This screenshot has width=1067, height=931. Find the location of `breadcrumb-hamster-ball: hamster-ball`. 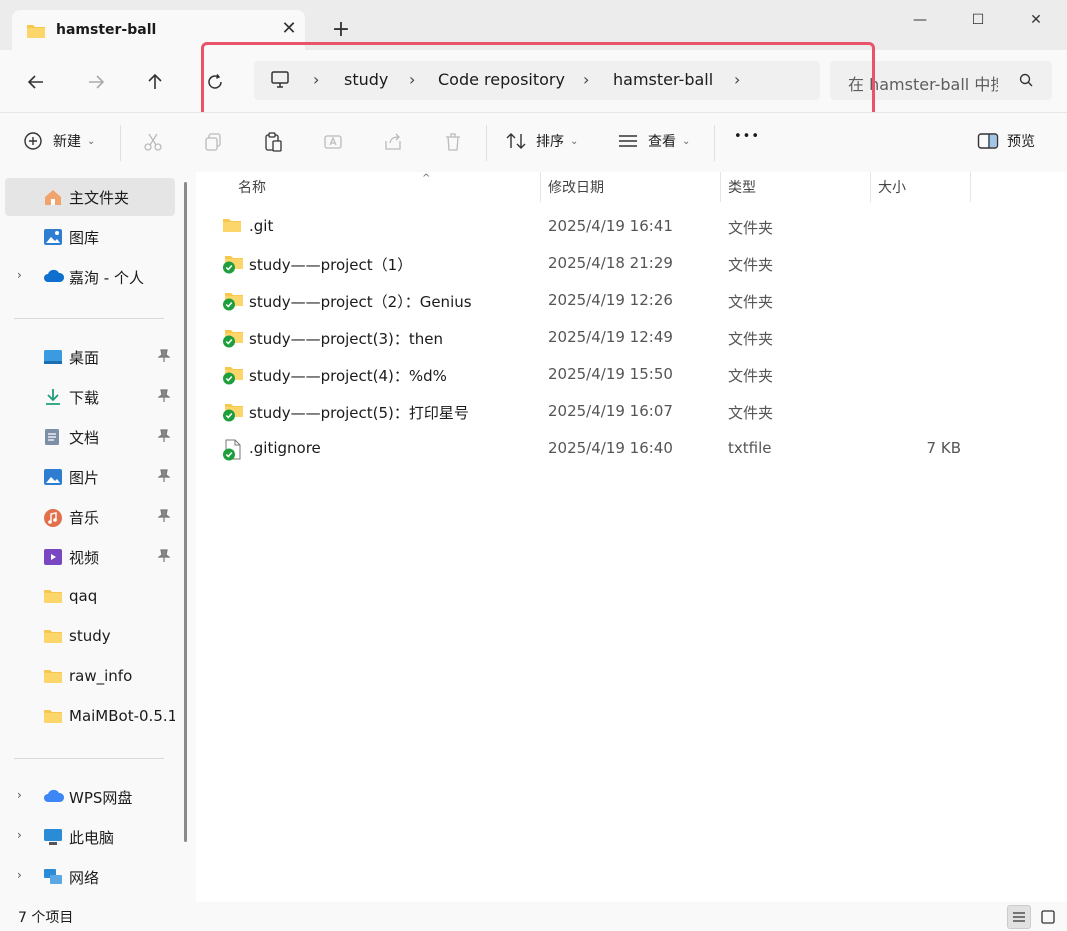

breadcrumb-hamster-ball: hamster-ball is located at coordinates (663, 79).